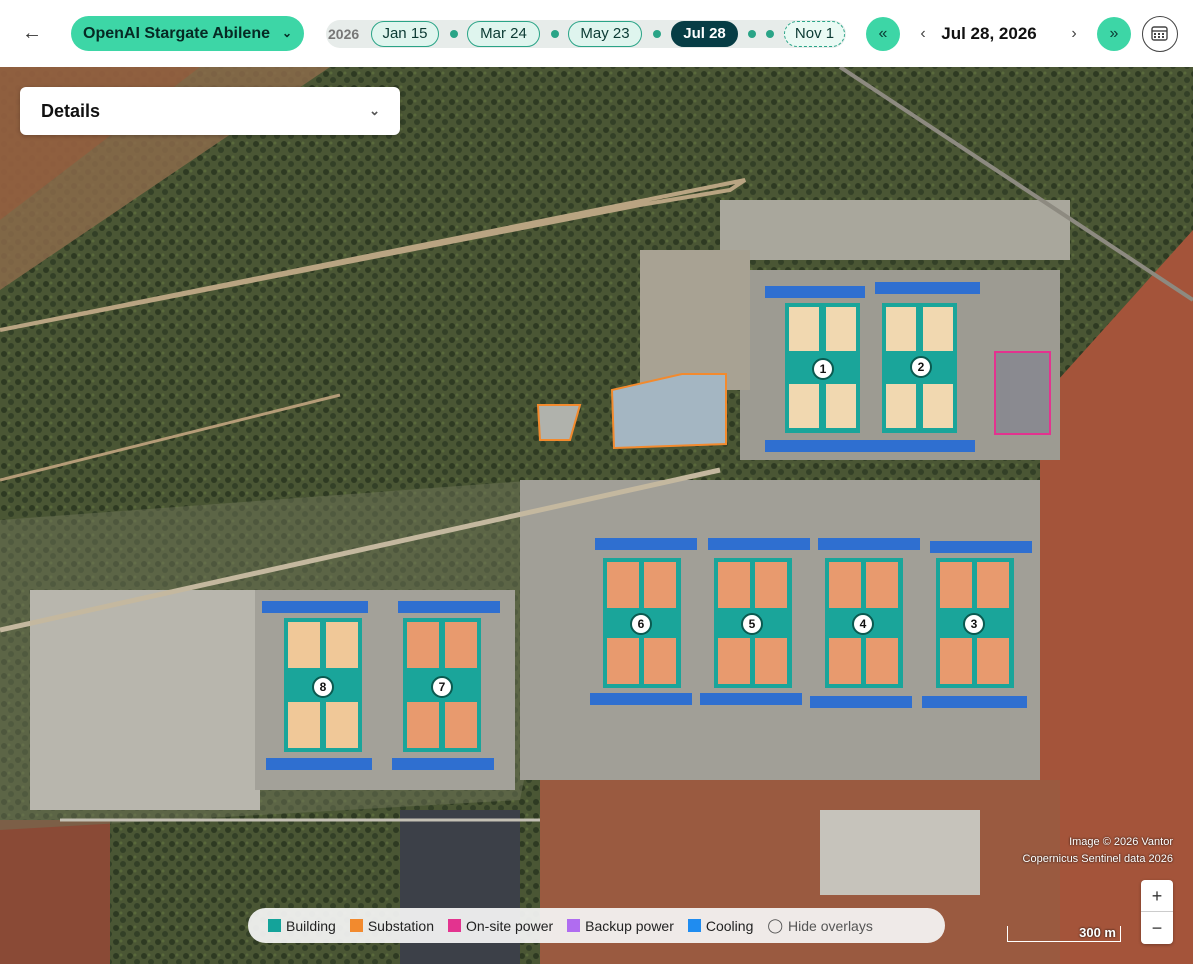 This screenshot has height=964, width=1193. Describe the element at coordinates (574, 925) in the screenshot. I see `backup-power-swatch-icon` at that location.